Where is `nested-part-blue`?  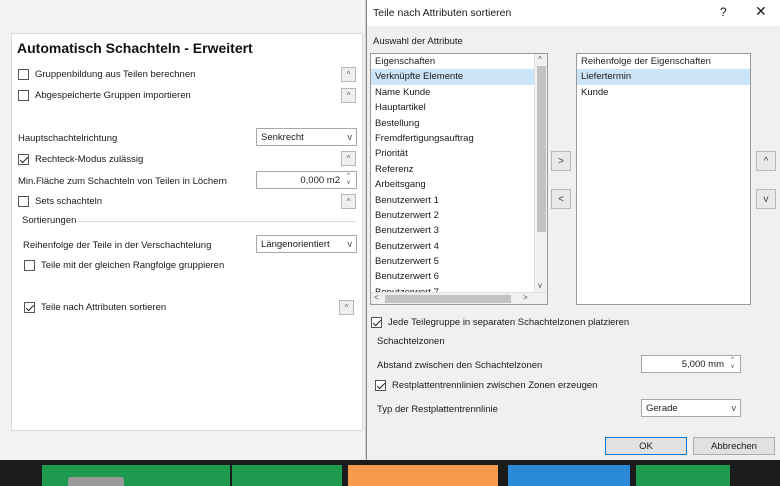 nested-part-blue is located at coordinates (569, 475).